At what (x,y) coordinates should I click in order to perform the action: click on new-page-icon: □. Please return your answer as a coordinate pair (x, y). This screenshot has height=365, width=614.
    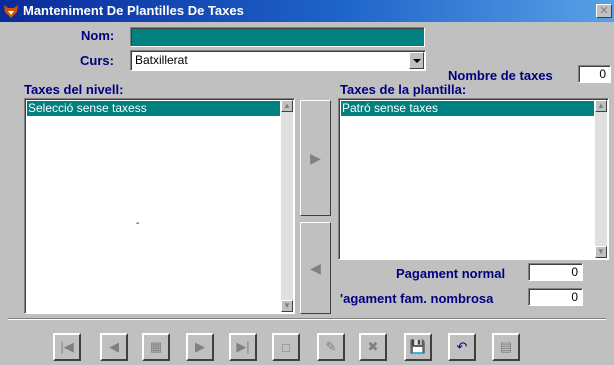
    Looking at the image, I should click on (286, 347).